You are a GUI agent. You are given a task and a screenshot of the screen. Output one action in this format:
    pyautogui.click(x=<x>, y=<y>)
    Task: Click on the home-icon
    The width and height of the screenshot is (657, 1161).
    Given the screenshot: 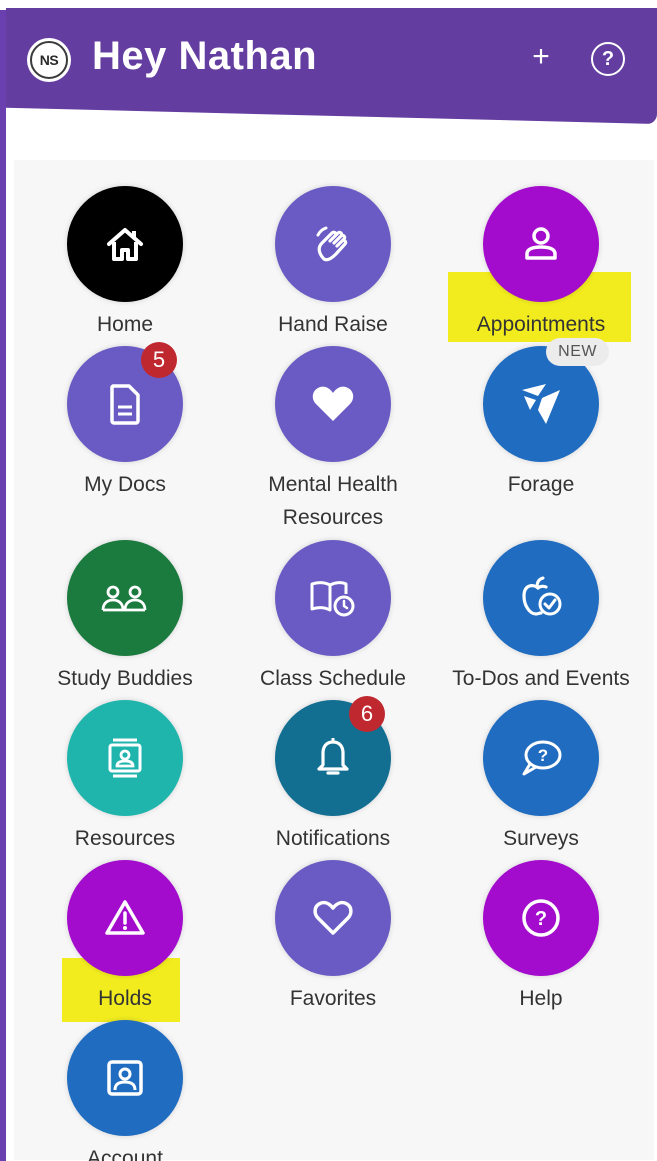 What is the action you would take?
    pyautogui.click(x=125, y=244)
    